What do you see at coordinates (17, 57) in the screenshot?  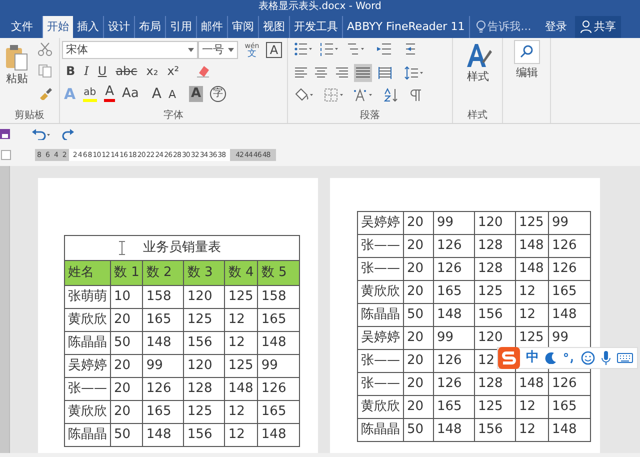 I see `clipboard-icon` at bounding box center [17, 57].